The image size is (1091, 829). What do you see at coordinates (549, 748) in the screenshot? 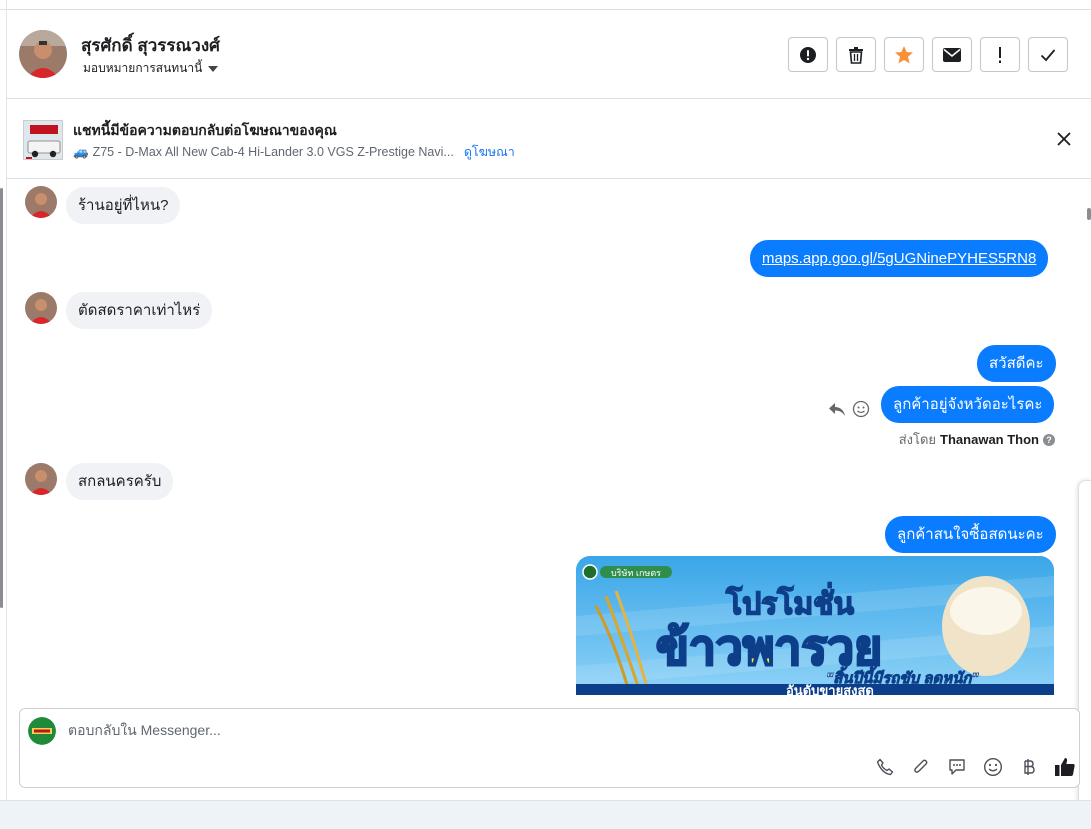
I see `message-composer` at bounding box center [549, 748].